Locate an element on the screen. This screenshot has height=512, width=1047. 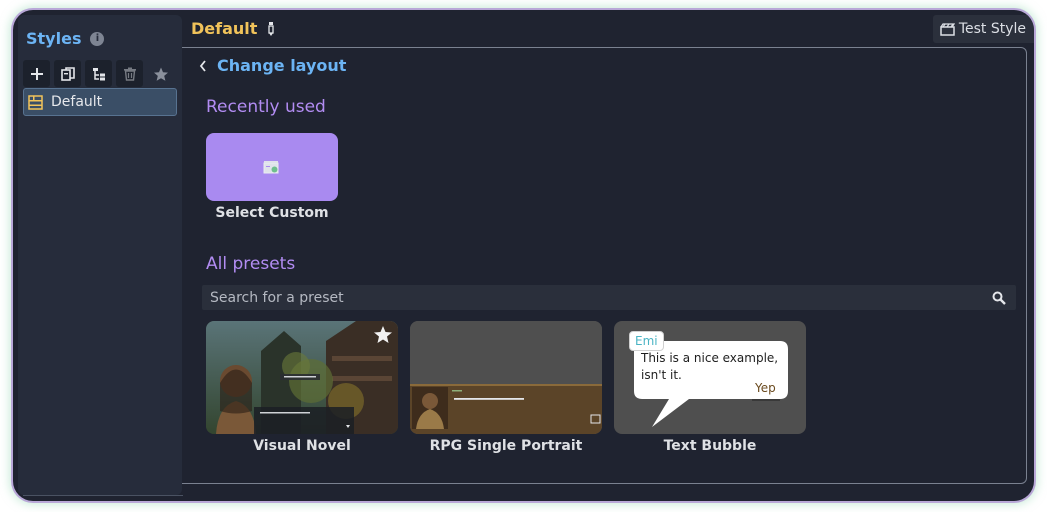
select-custom-label: Select Custom is located at coordinates (272, 213).